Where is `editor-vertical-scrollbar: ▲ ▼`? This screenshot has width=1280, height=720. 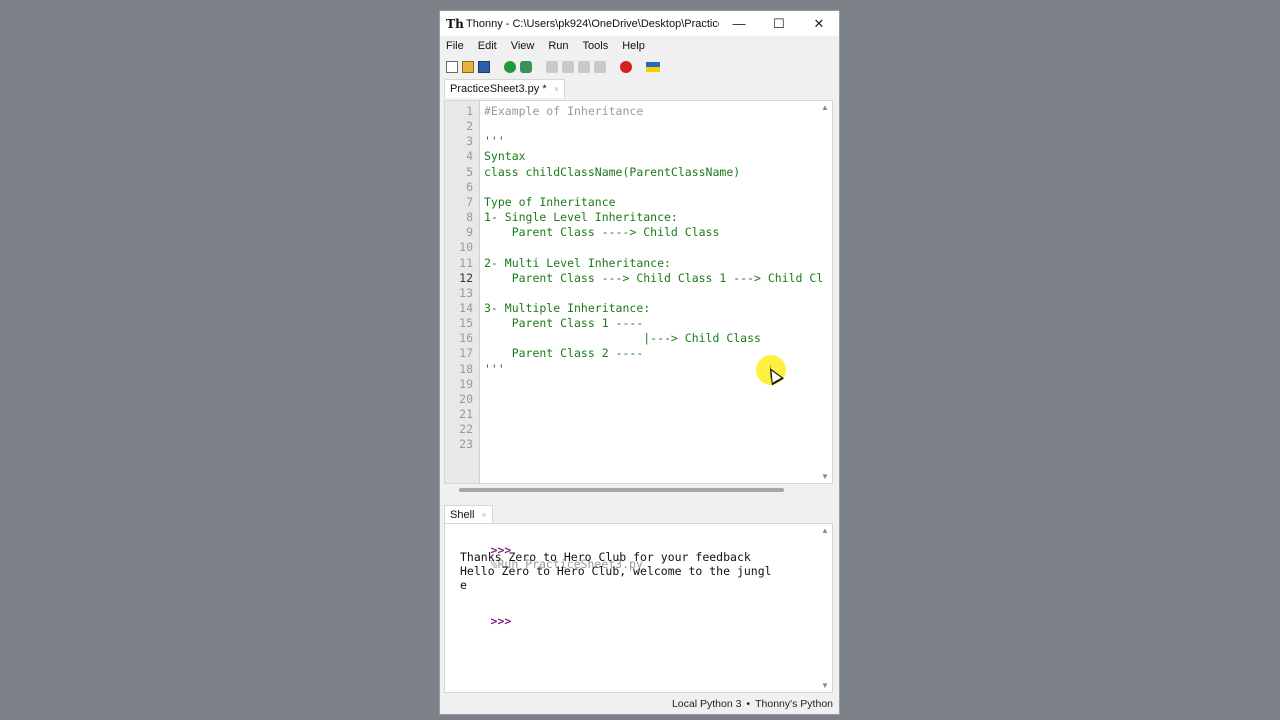
editor-vertical-scrollbar: ▲ ▼ is located at coordinates (825, 292).